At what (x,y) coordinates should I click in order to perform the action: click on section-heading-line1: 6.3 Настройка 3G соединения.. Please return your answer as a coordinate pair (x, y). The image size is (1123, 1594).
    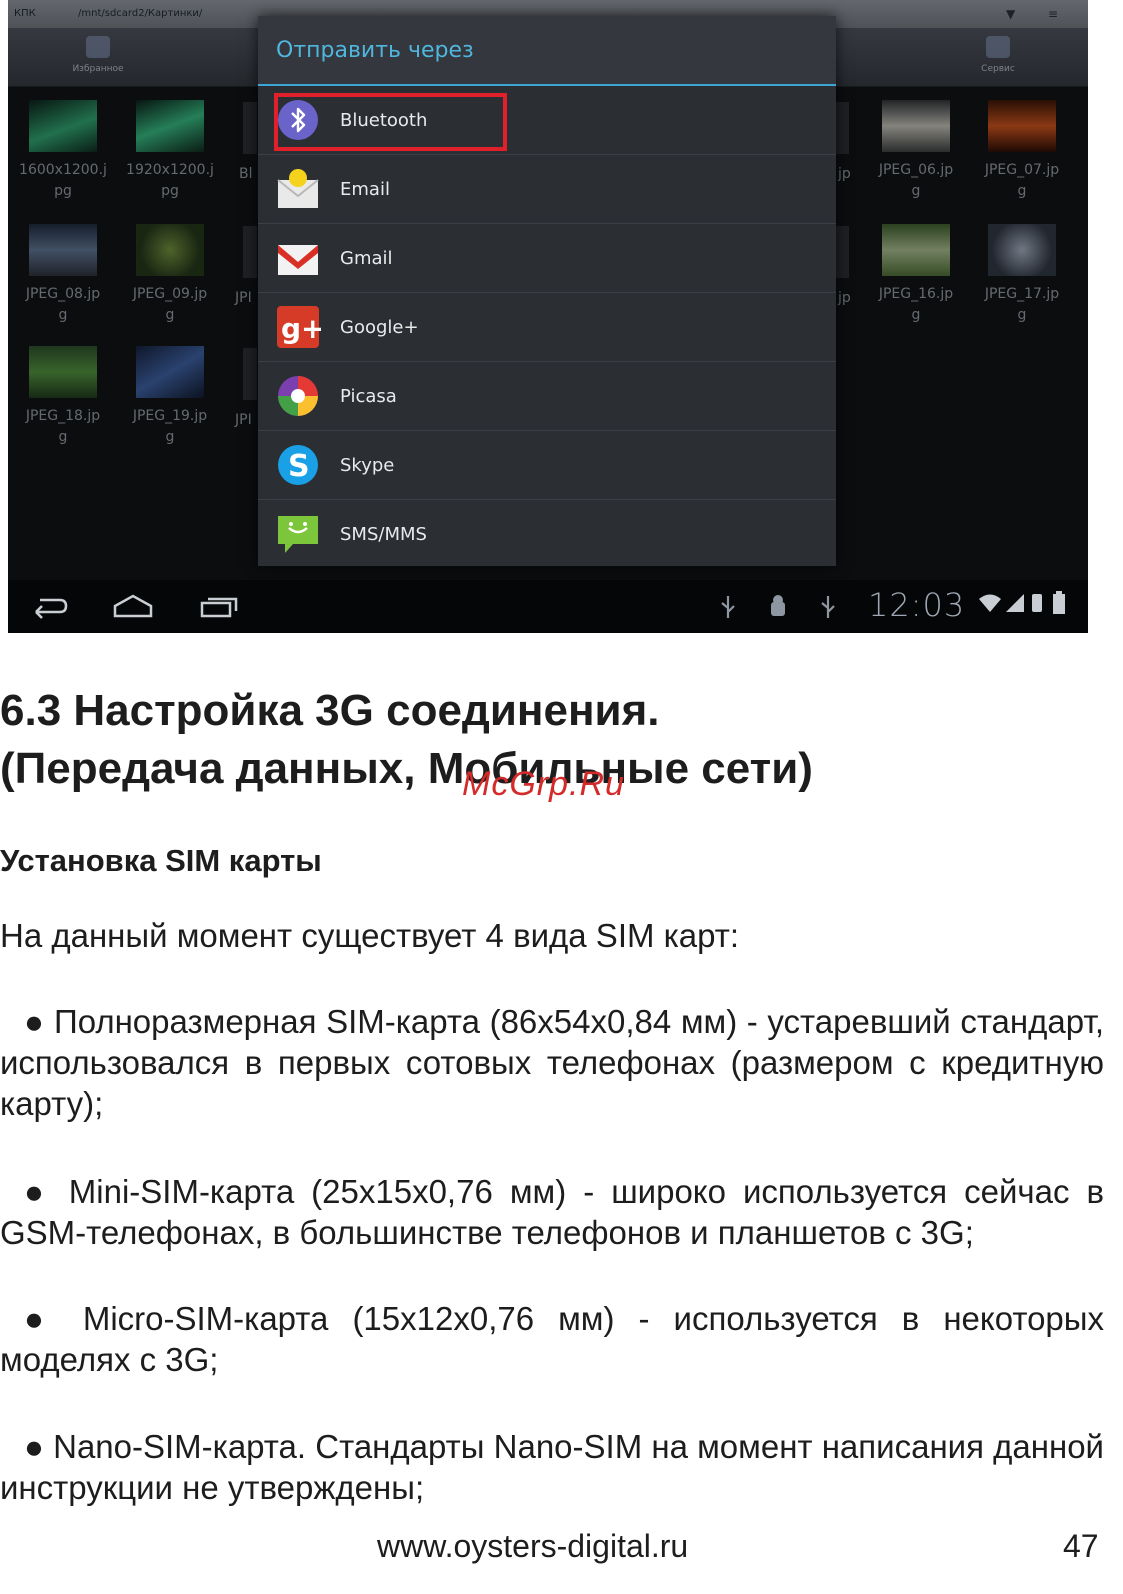
    Looking at the image, I should click on (330, 710).